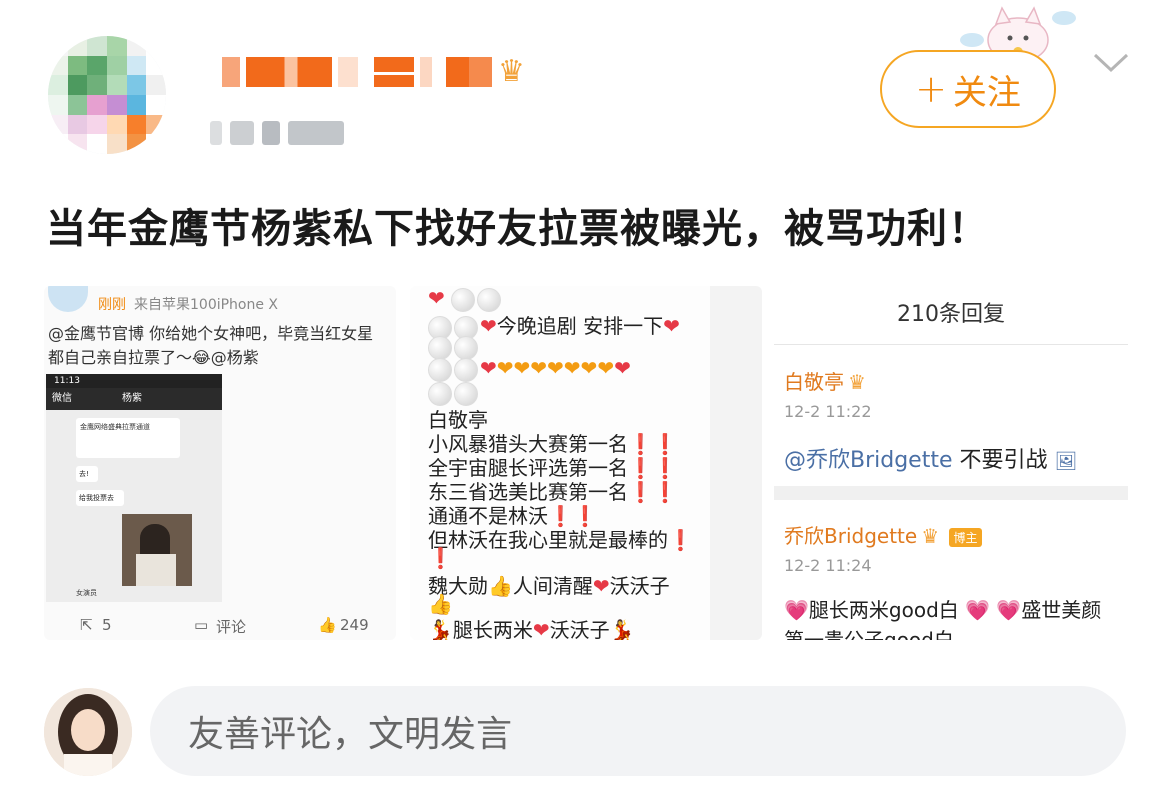 The height and width of the screenshot is (811, 1166). Describe the element at coordinates (965, 537) in the screenshot. I see `img3-c2-badge: 博主` at that location.